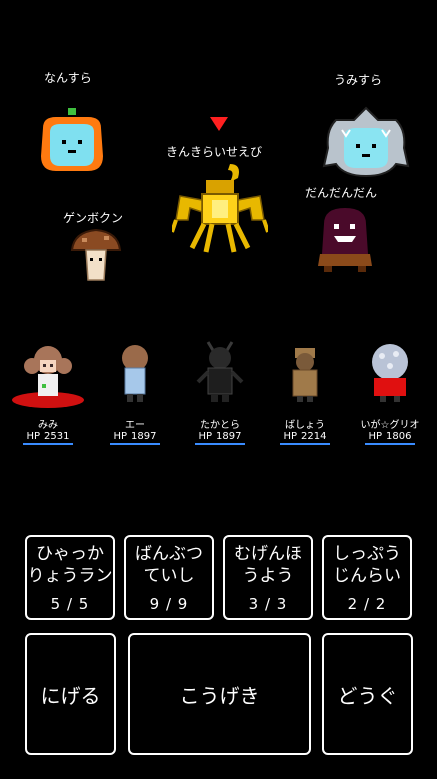 The height and width of the screenshot is (779, 437). I want to click on attack-button: こうげき, so click(219, 694).